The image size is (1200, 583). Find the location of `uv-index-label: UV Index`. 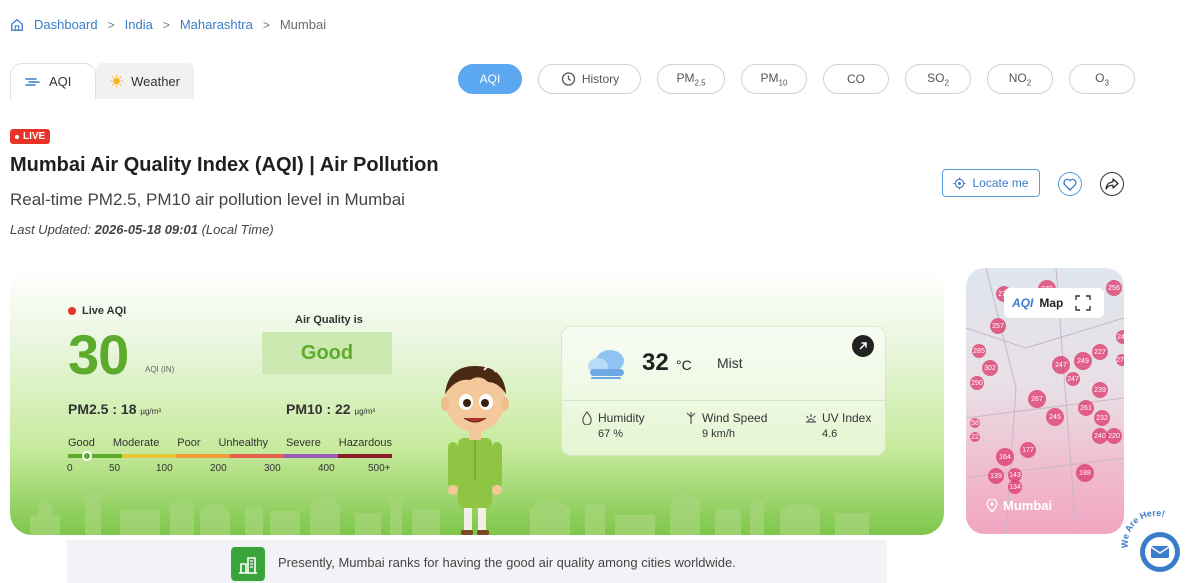

uv-index-label: UV Index is located at coordinates (847, 418).